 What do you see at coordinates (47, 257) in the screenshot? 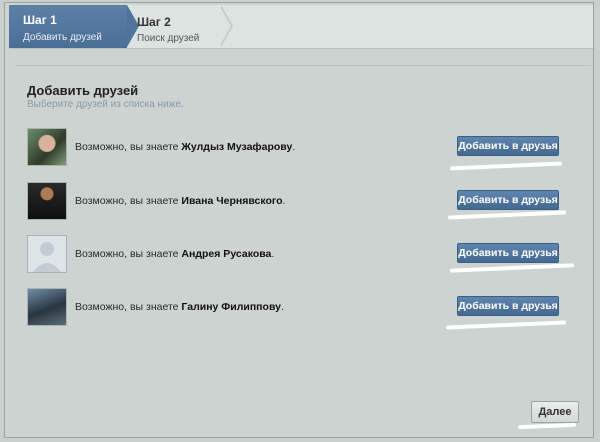
I see `default-avatar-icon` at bounding box center [47, 257].